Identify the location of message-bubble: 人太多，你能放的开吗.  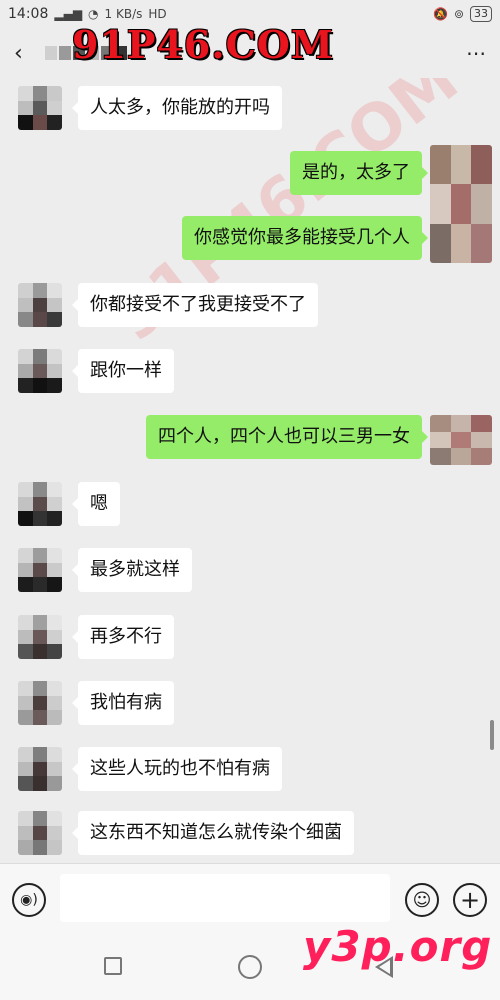
(177, 108).